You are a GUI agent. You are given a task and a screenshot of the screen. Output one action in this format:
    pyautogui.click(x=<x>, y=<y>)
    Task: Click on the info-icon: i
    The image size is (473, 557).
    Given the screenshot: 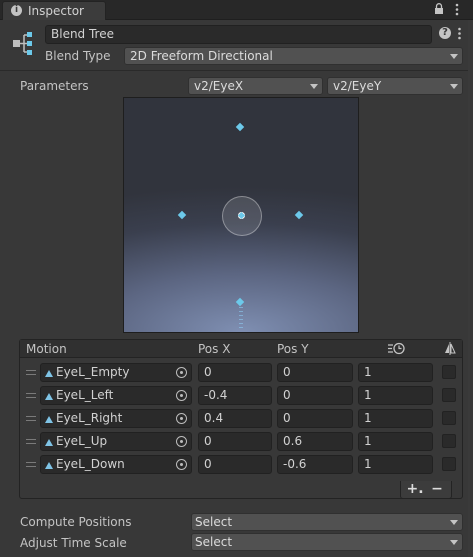 What is the action you would take?
    pyautogui.click(x=16, y=10)
    